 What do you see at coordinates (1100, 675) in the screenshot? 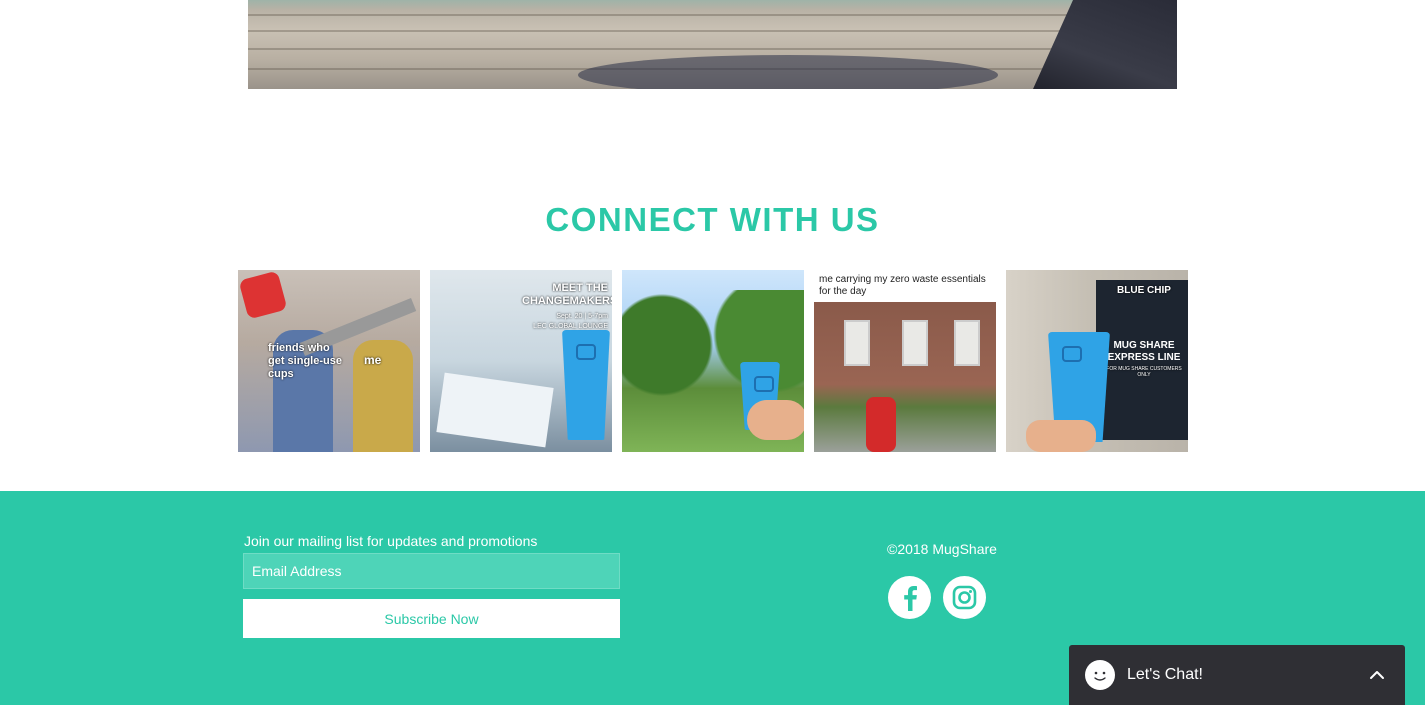
I see `chat-avatar-icon` at bounding box center [1100, 675].